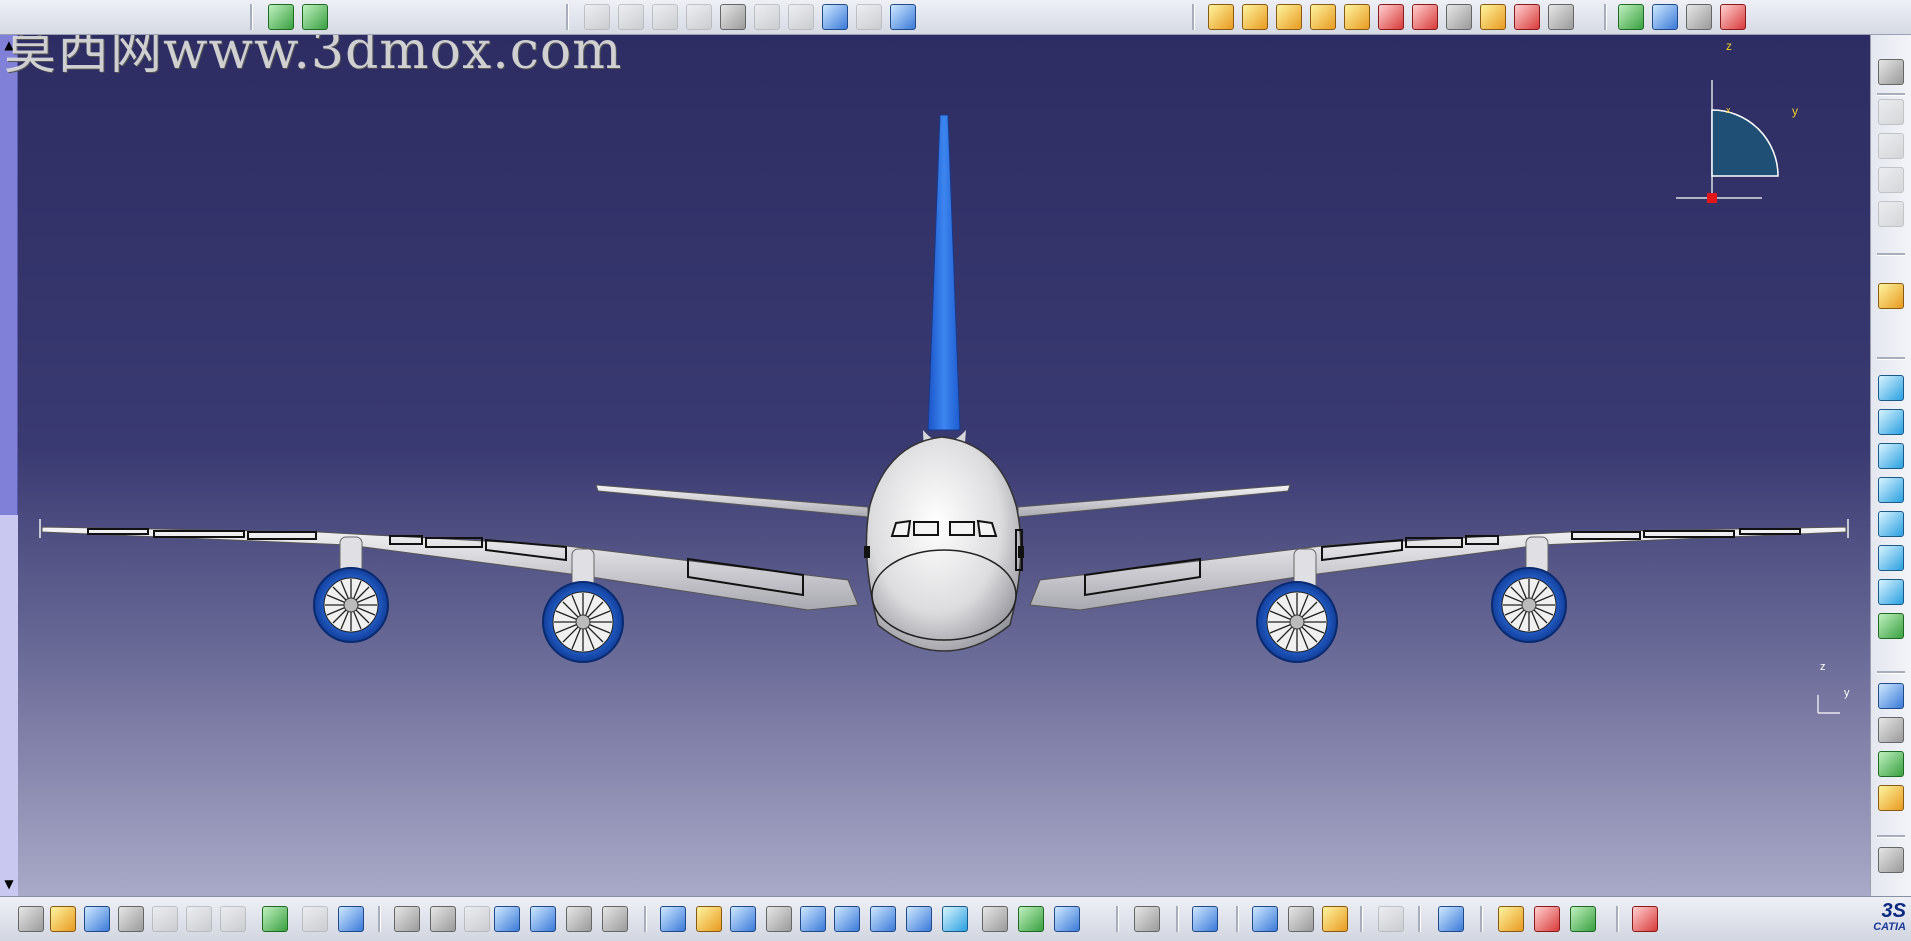  What do you see at coordinates (995, 919) in the screenshot?
I see `hide-icon` at bounding box center [995, 919].